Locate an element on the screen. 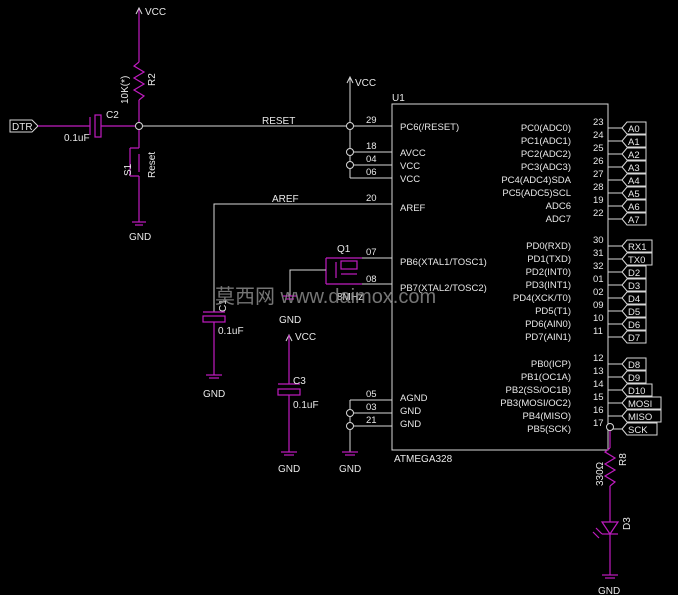 The height and width of the screenshot is (595, 678). r8-ref: R8 is located at coordinates (623, 459).